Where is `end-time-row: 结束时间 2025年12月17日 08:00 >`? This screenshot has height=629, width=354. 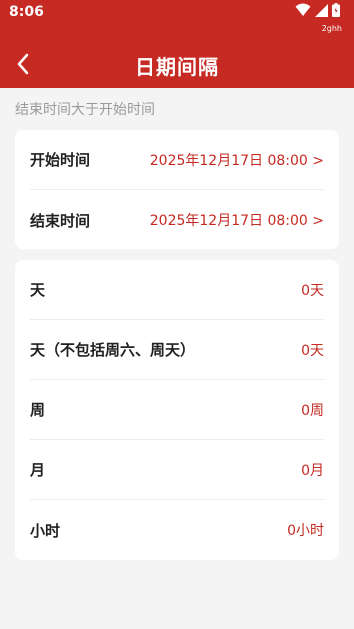
end-time-row: 结束时间 2025年12月17日 08:00 > is located at coordinates (177, 220).